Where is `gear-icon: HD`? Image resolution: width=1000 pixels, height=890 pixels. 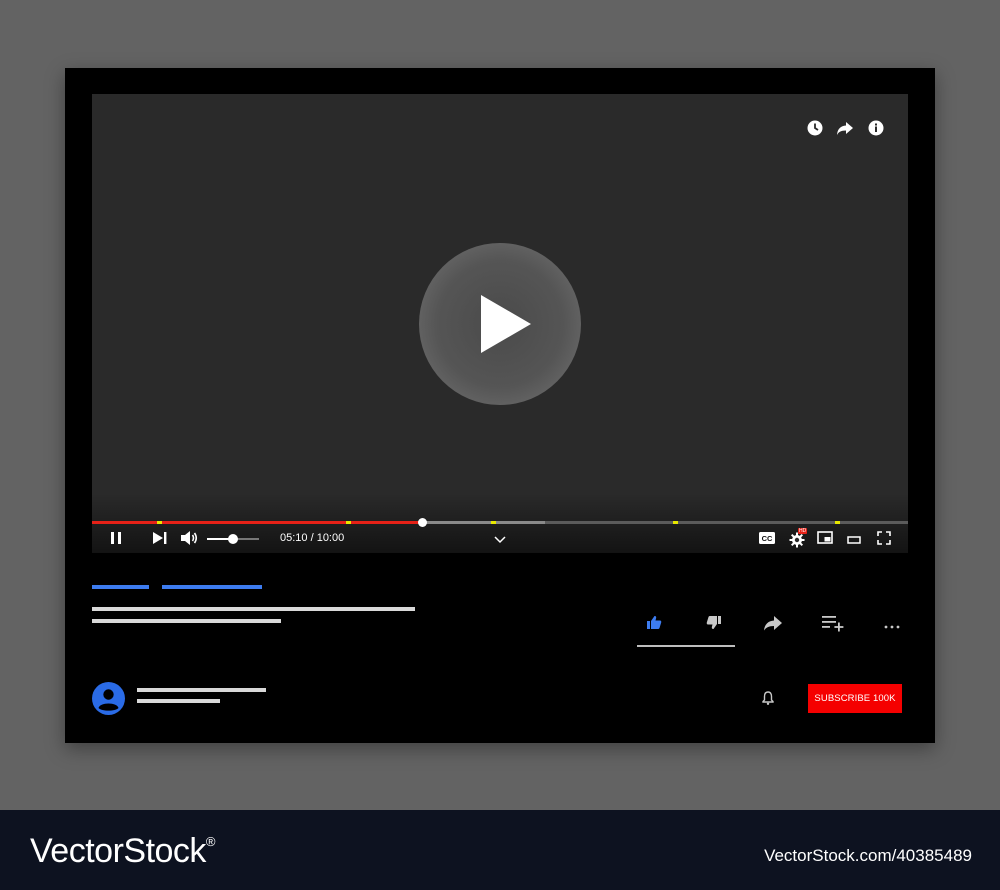 gear-icon: HD is located at coordinates (798, 538).